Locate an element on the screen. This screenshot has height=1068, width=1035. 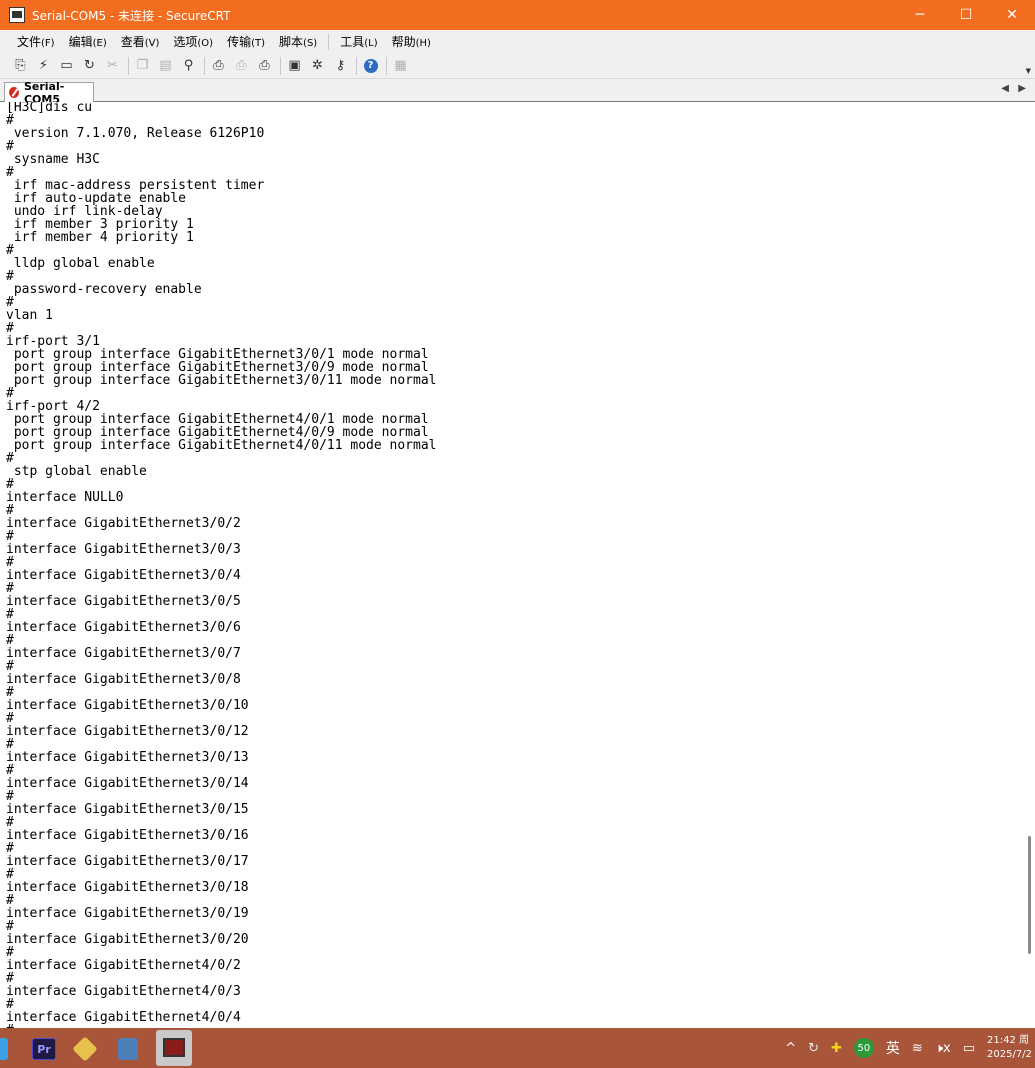
terminal-line: # is located at coordinates (10, 302).